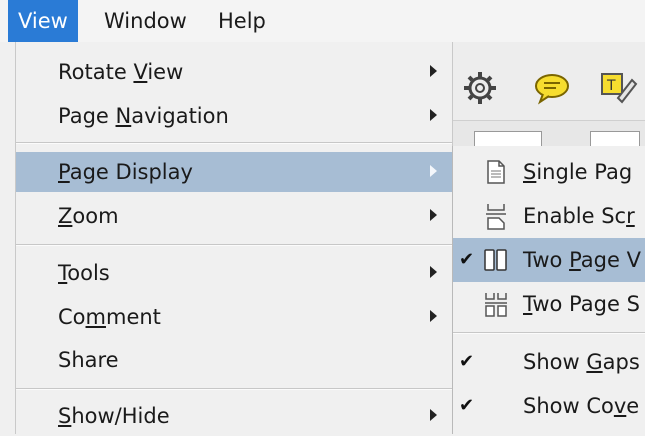  Describe the element at coordinates (234, 317) in the screenshot. I see `menu-item-comment: Comment` at that location.